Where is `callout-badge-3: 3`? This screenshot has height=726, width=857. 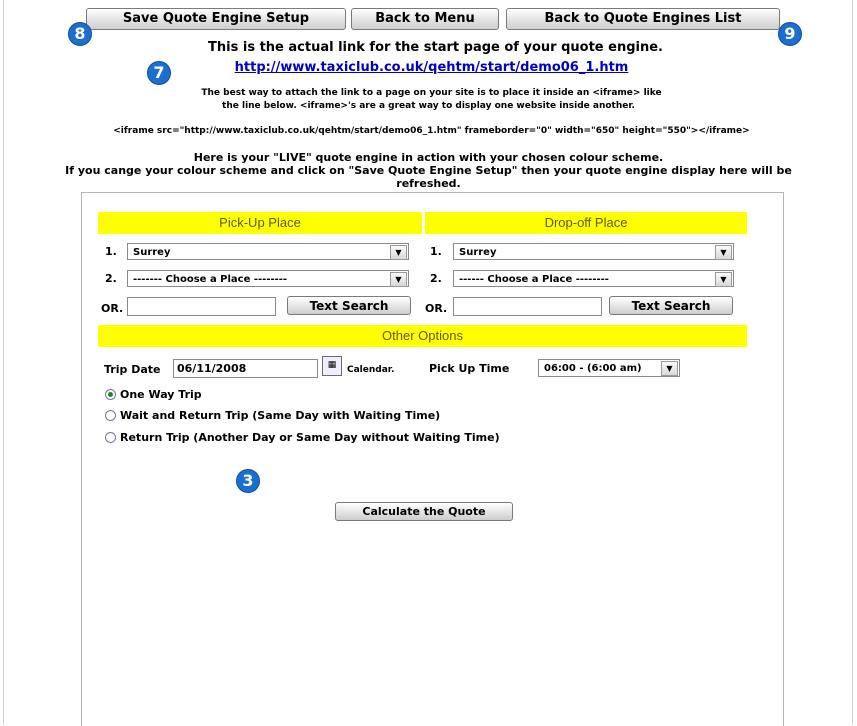
callout-badge-3: 3 is located at coordinates (248, 481).